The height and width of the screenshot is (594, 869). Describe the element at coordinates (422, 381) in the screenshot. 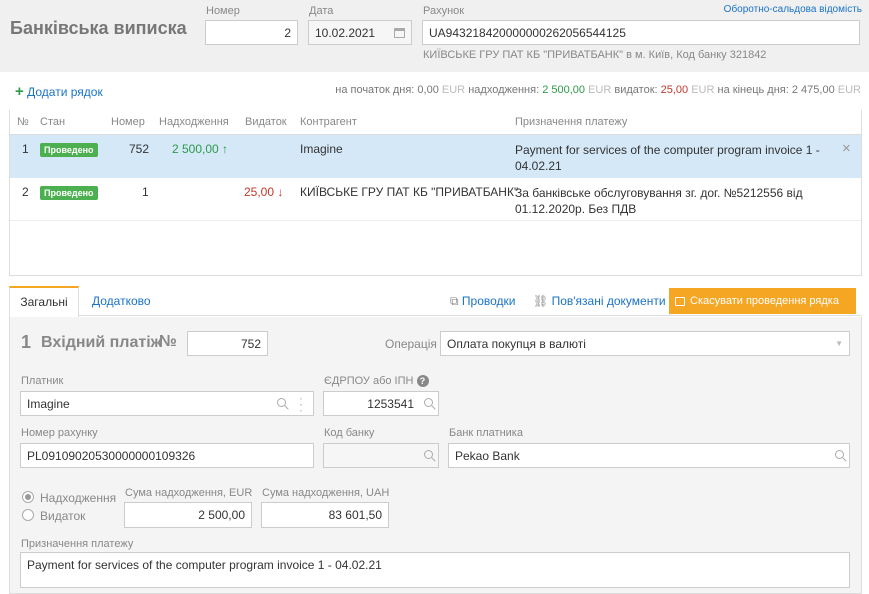

I see `help-icon: ?` at that location.